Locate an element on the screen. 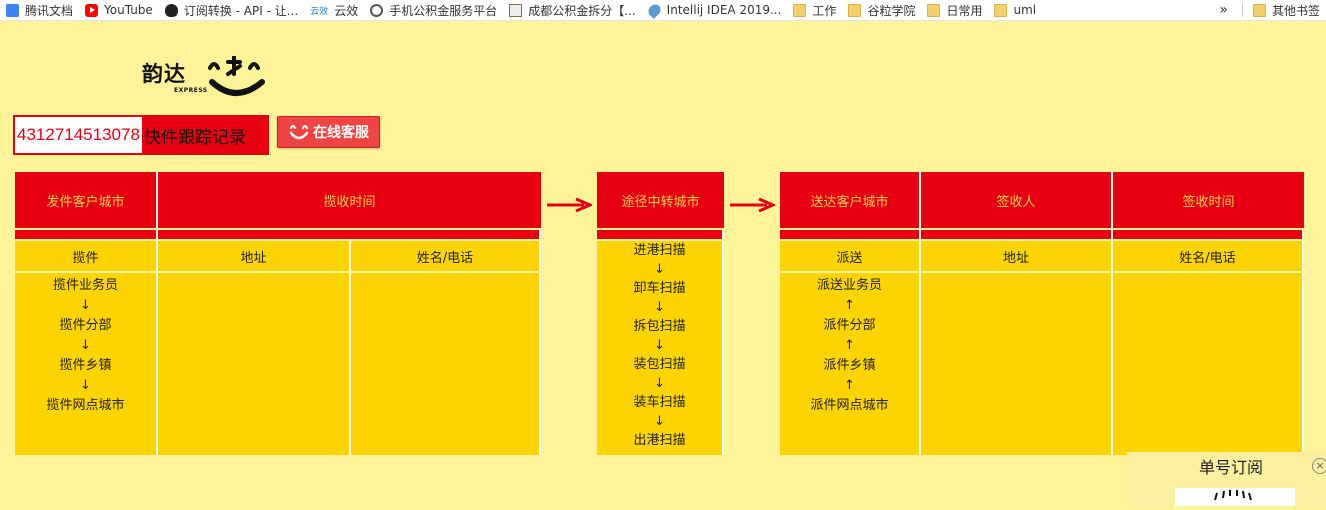 This screenshot has height=510, width=1326. smile-logo-icon is located at coordinates (236, 76).